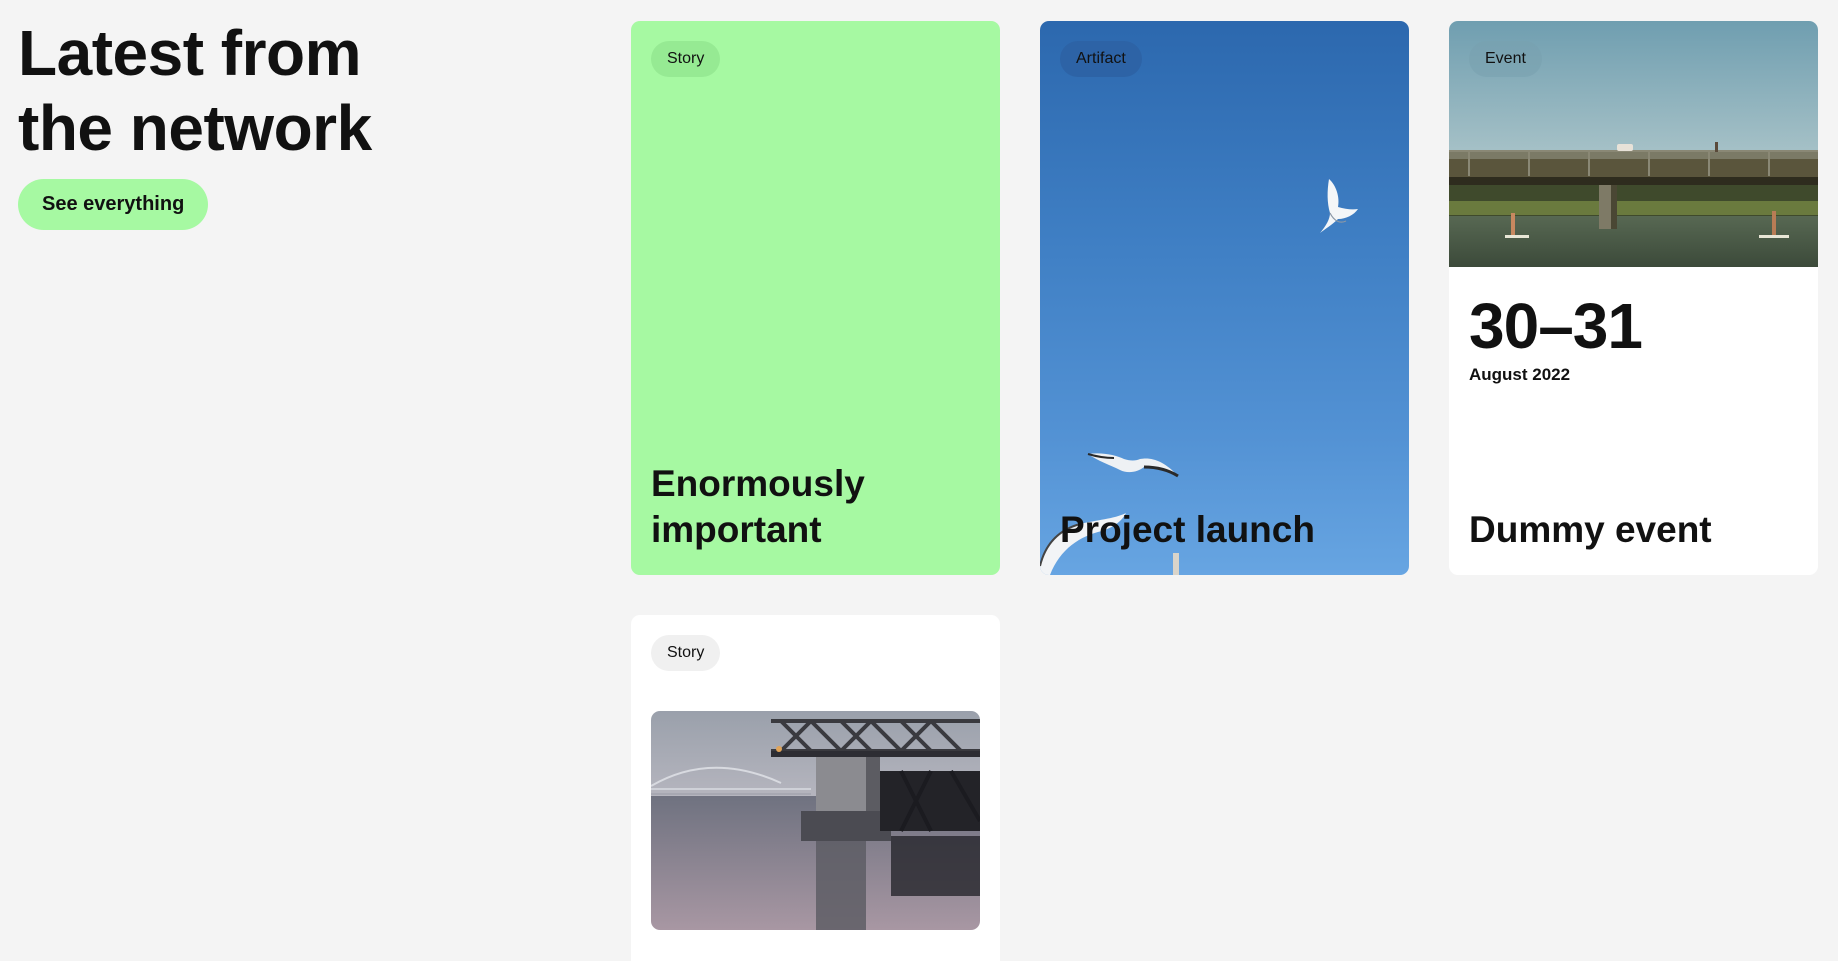  I want to click on story-card-bridge: Story, so click(815, 788).